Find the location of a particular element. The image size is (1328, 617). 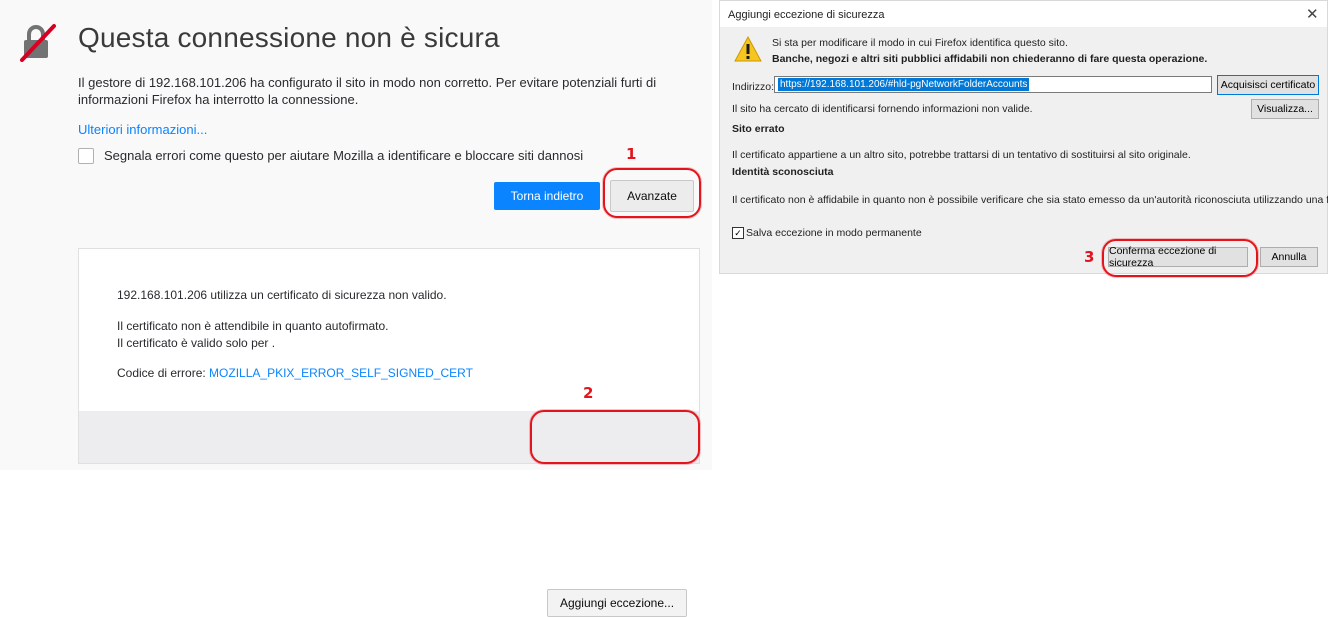

valid-only-for-text: Il certificato è valido solo per . is located at coordinates (196, 343).